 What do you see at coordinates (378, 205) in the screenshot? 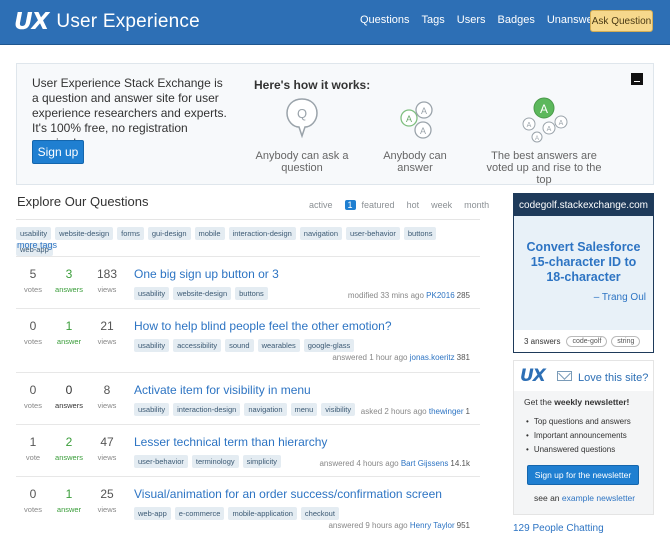
I see `tab-featured: featured` at bounding box center [378, 205].